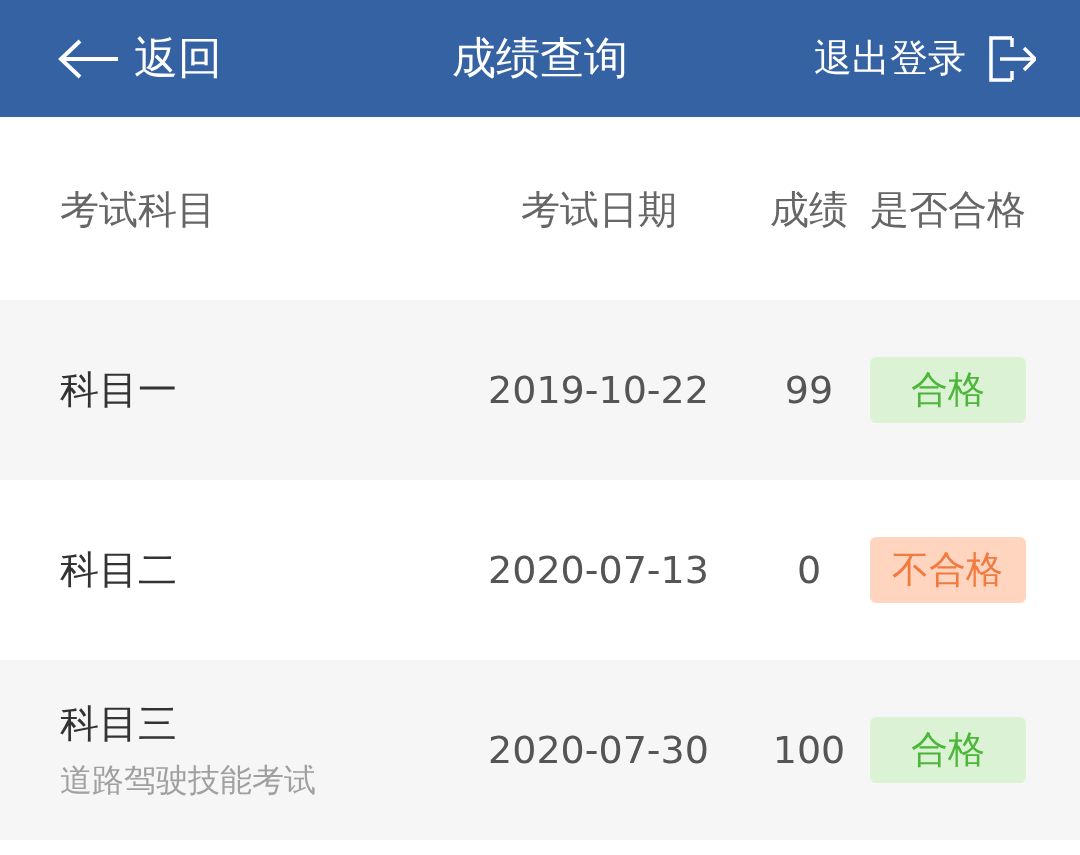 The width and height of the screenshot is (1080, 855). I want to click on column-header: 是否合格, so click(947, 210).